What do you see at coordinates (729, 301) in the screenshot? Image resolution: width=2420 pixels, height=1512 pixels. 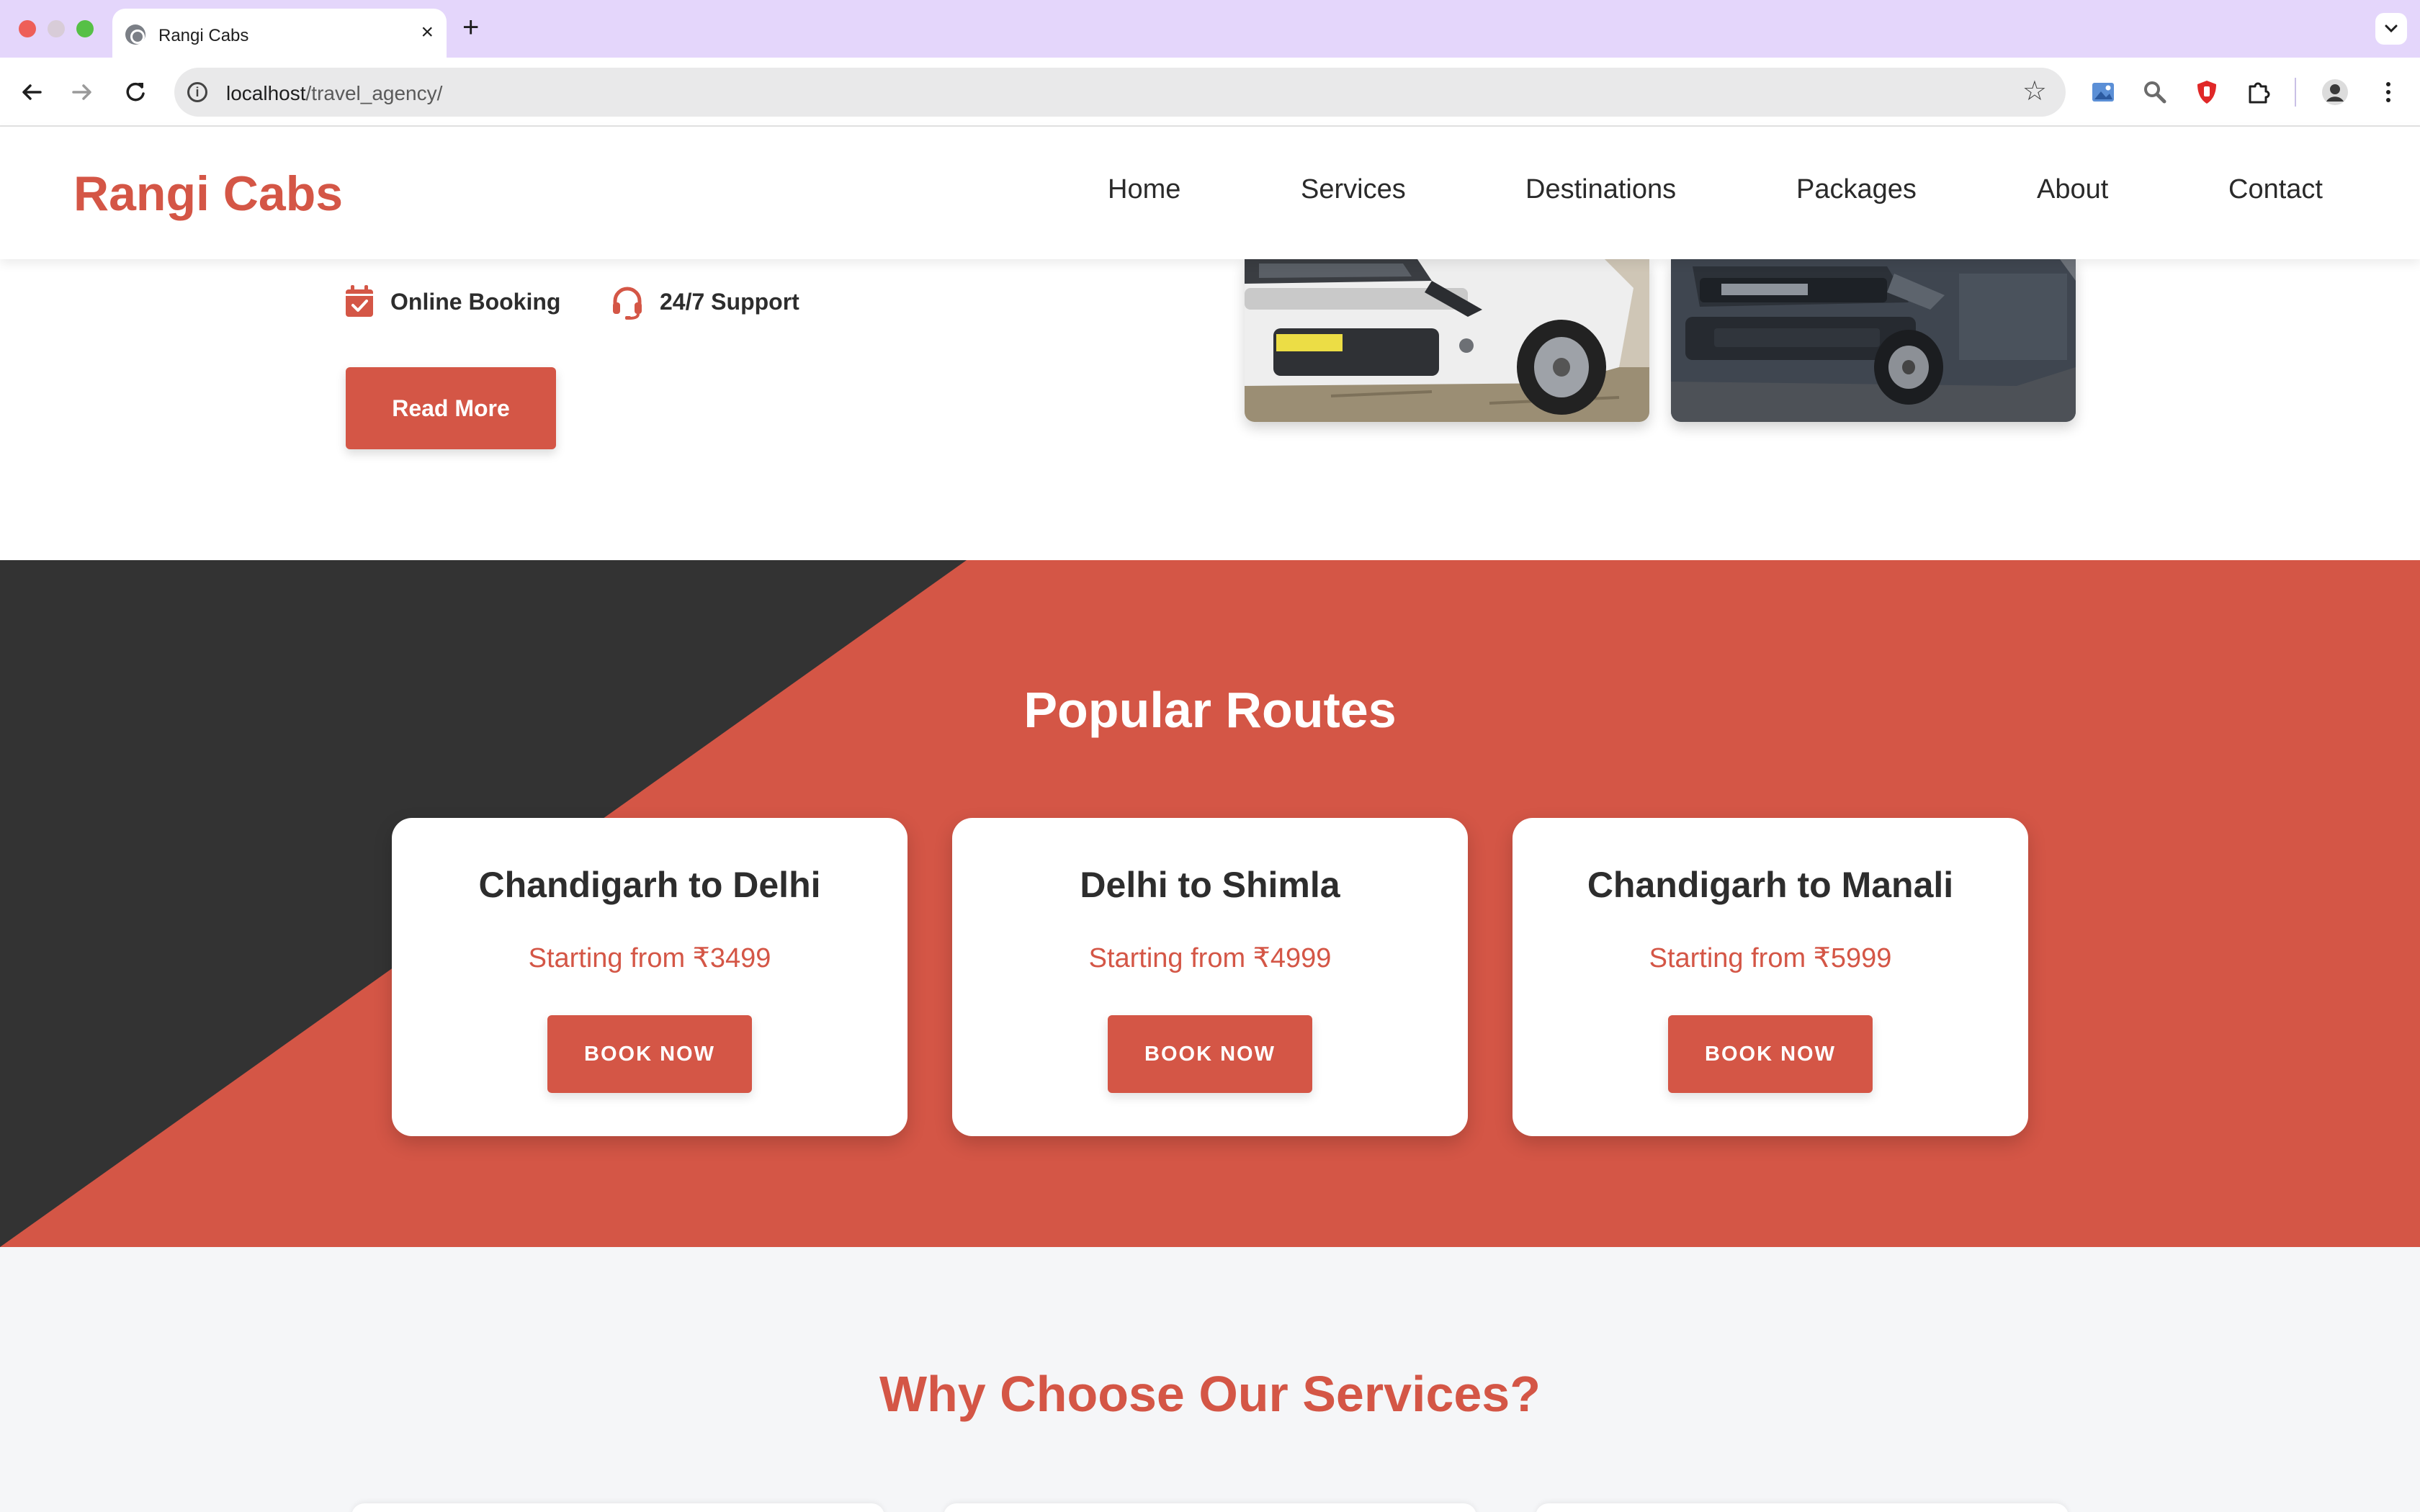 I see `feature-label: 24/7 Support` at bounding box center [729, 301].